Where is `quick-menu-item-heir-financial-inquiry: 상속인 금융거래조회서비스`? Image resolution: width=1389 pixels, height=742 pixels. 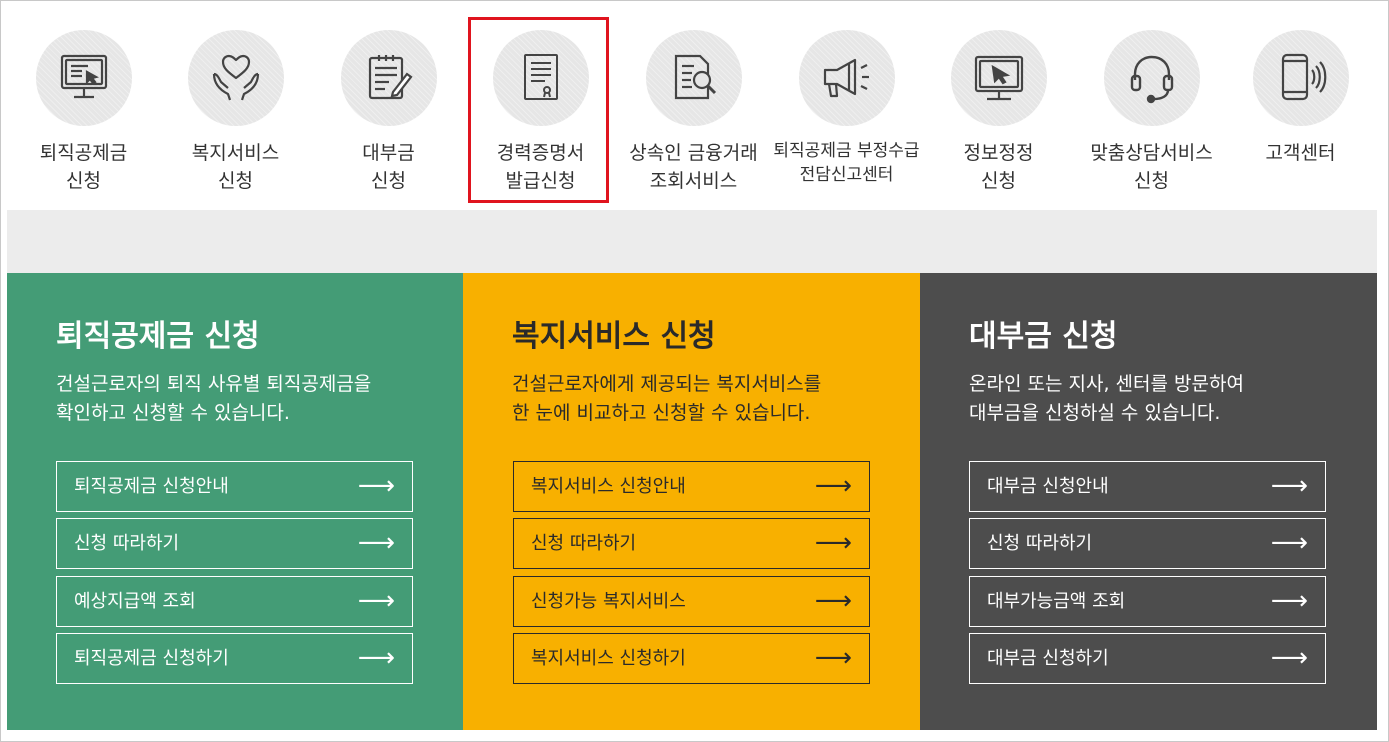
quick-menu-item-heir-financial-inquiry: 상속인 금융거래조회서비스 is located at coordinates (693, 108).